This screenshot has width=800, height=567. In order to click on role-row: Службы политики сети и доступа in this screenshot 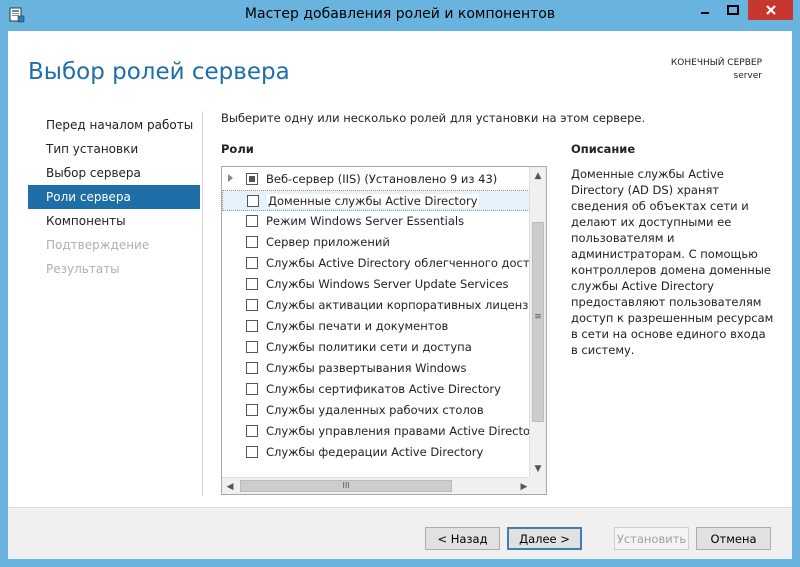, I will do `click(376, 347)`.